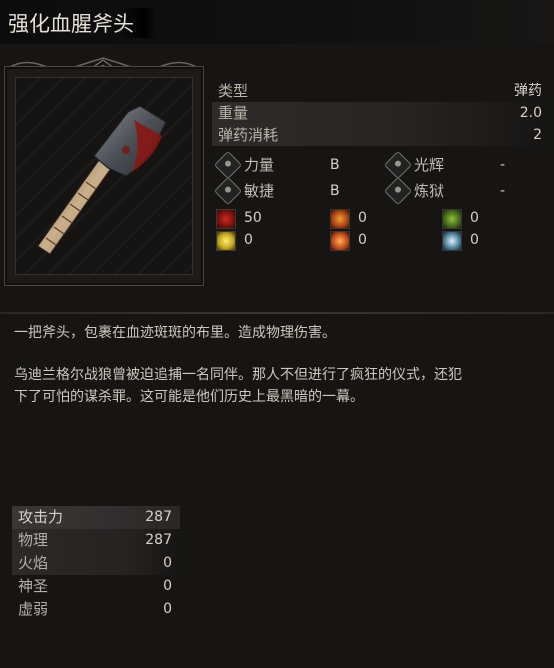 The image size is (554, 668). I want to click on stat-row-weight: 重量 2.0, so click(380, 113).